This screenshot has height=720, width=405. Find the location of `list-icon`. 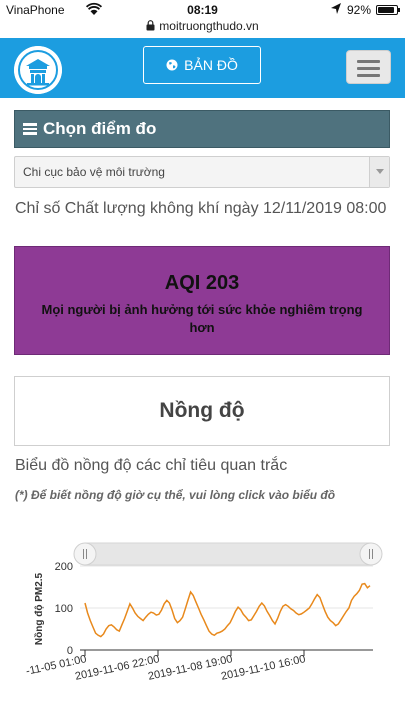

list-icon is located at coordinates (30, 129).